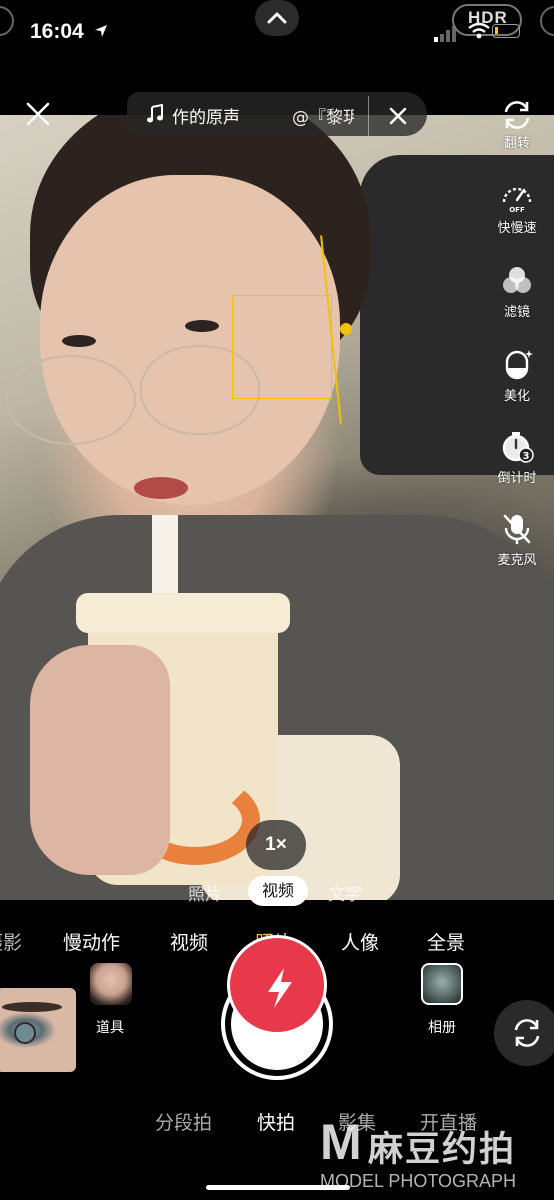  What do you see at coordinates (517, 529) in the screenshot?
I see `microphone-off-icon` at bounding box center [517, 529].